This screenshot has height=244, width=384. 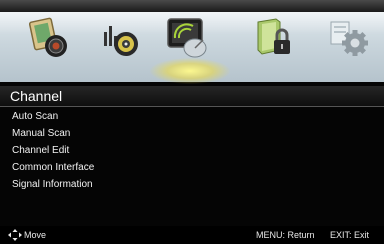 I want to click on menu-item-common-interface: Common Interface, so click(x=53, y=167).